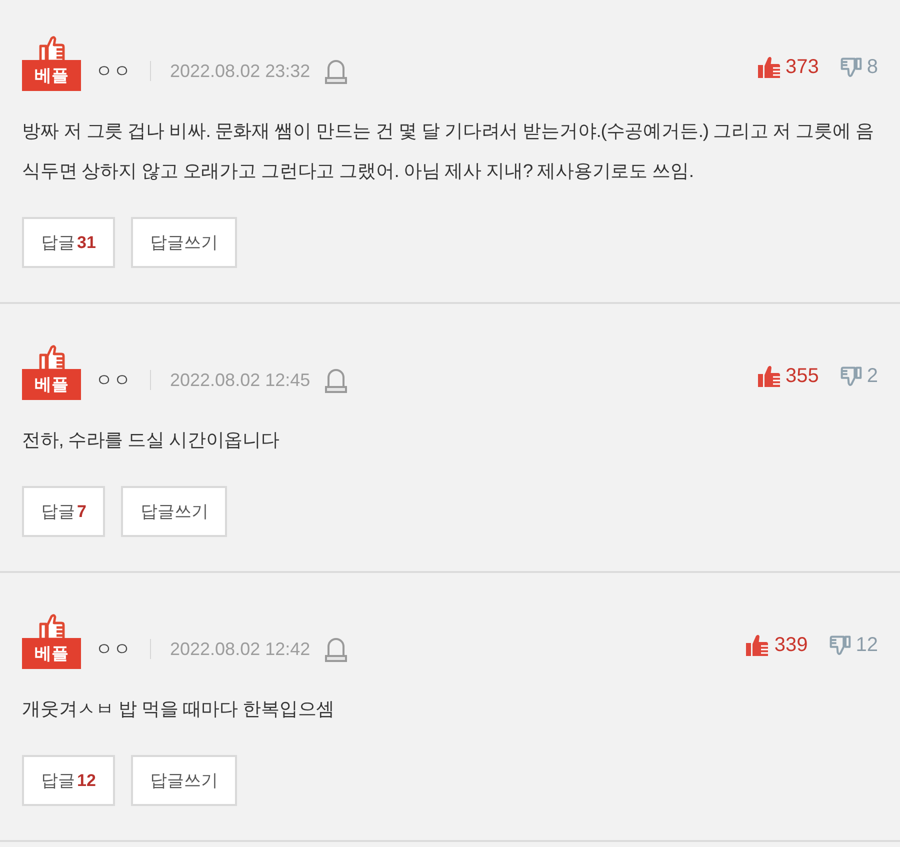 The width and height of the screenshot is (900, 847). I want to click on comment-date: 2022.08.02 12:42, so click(240, 649).